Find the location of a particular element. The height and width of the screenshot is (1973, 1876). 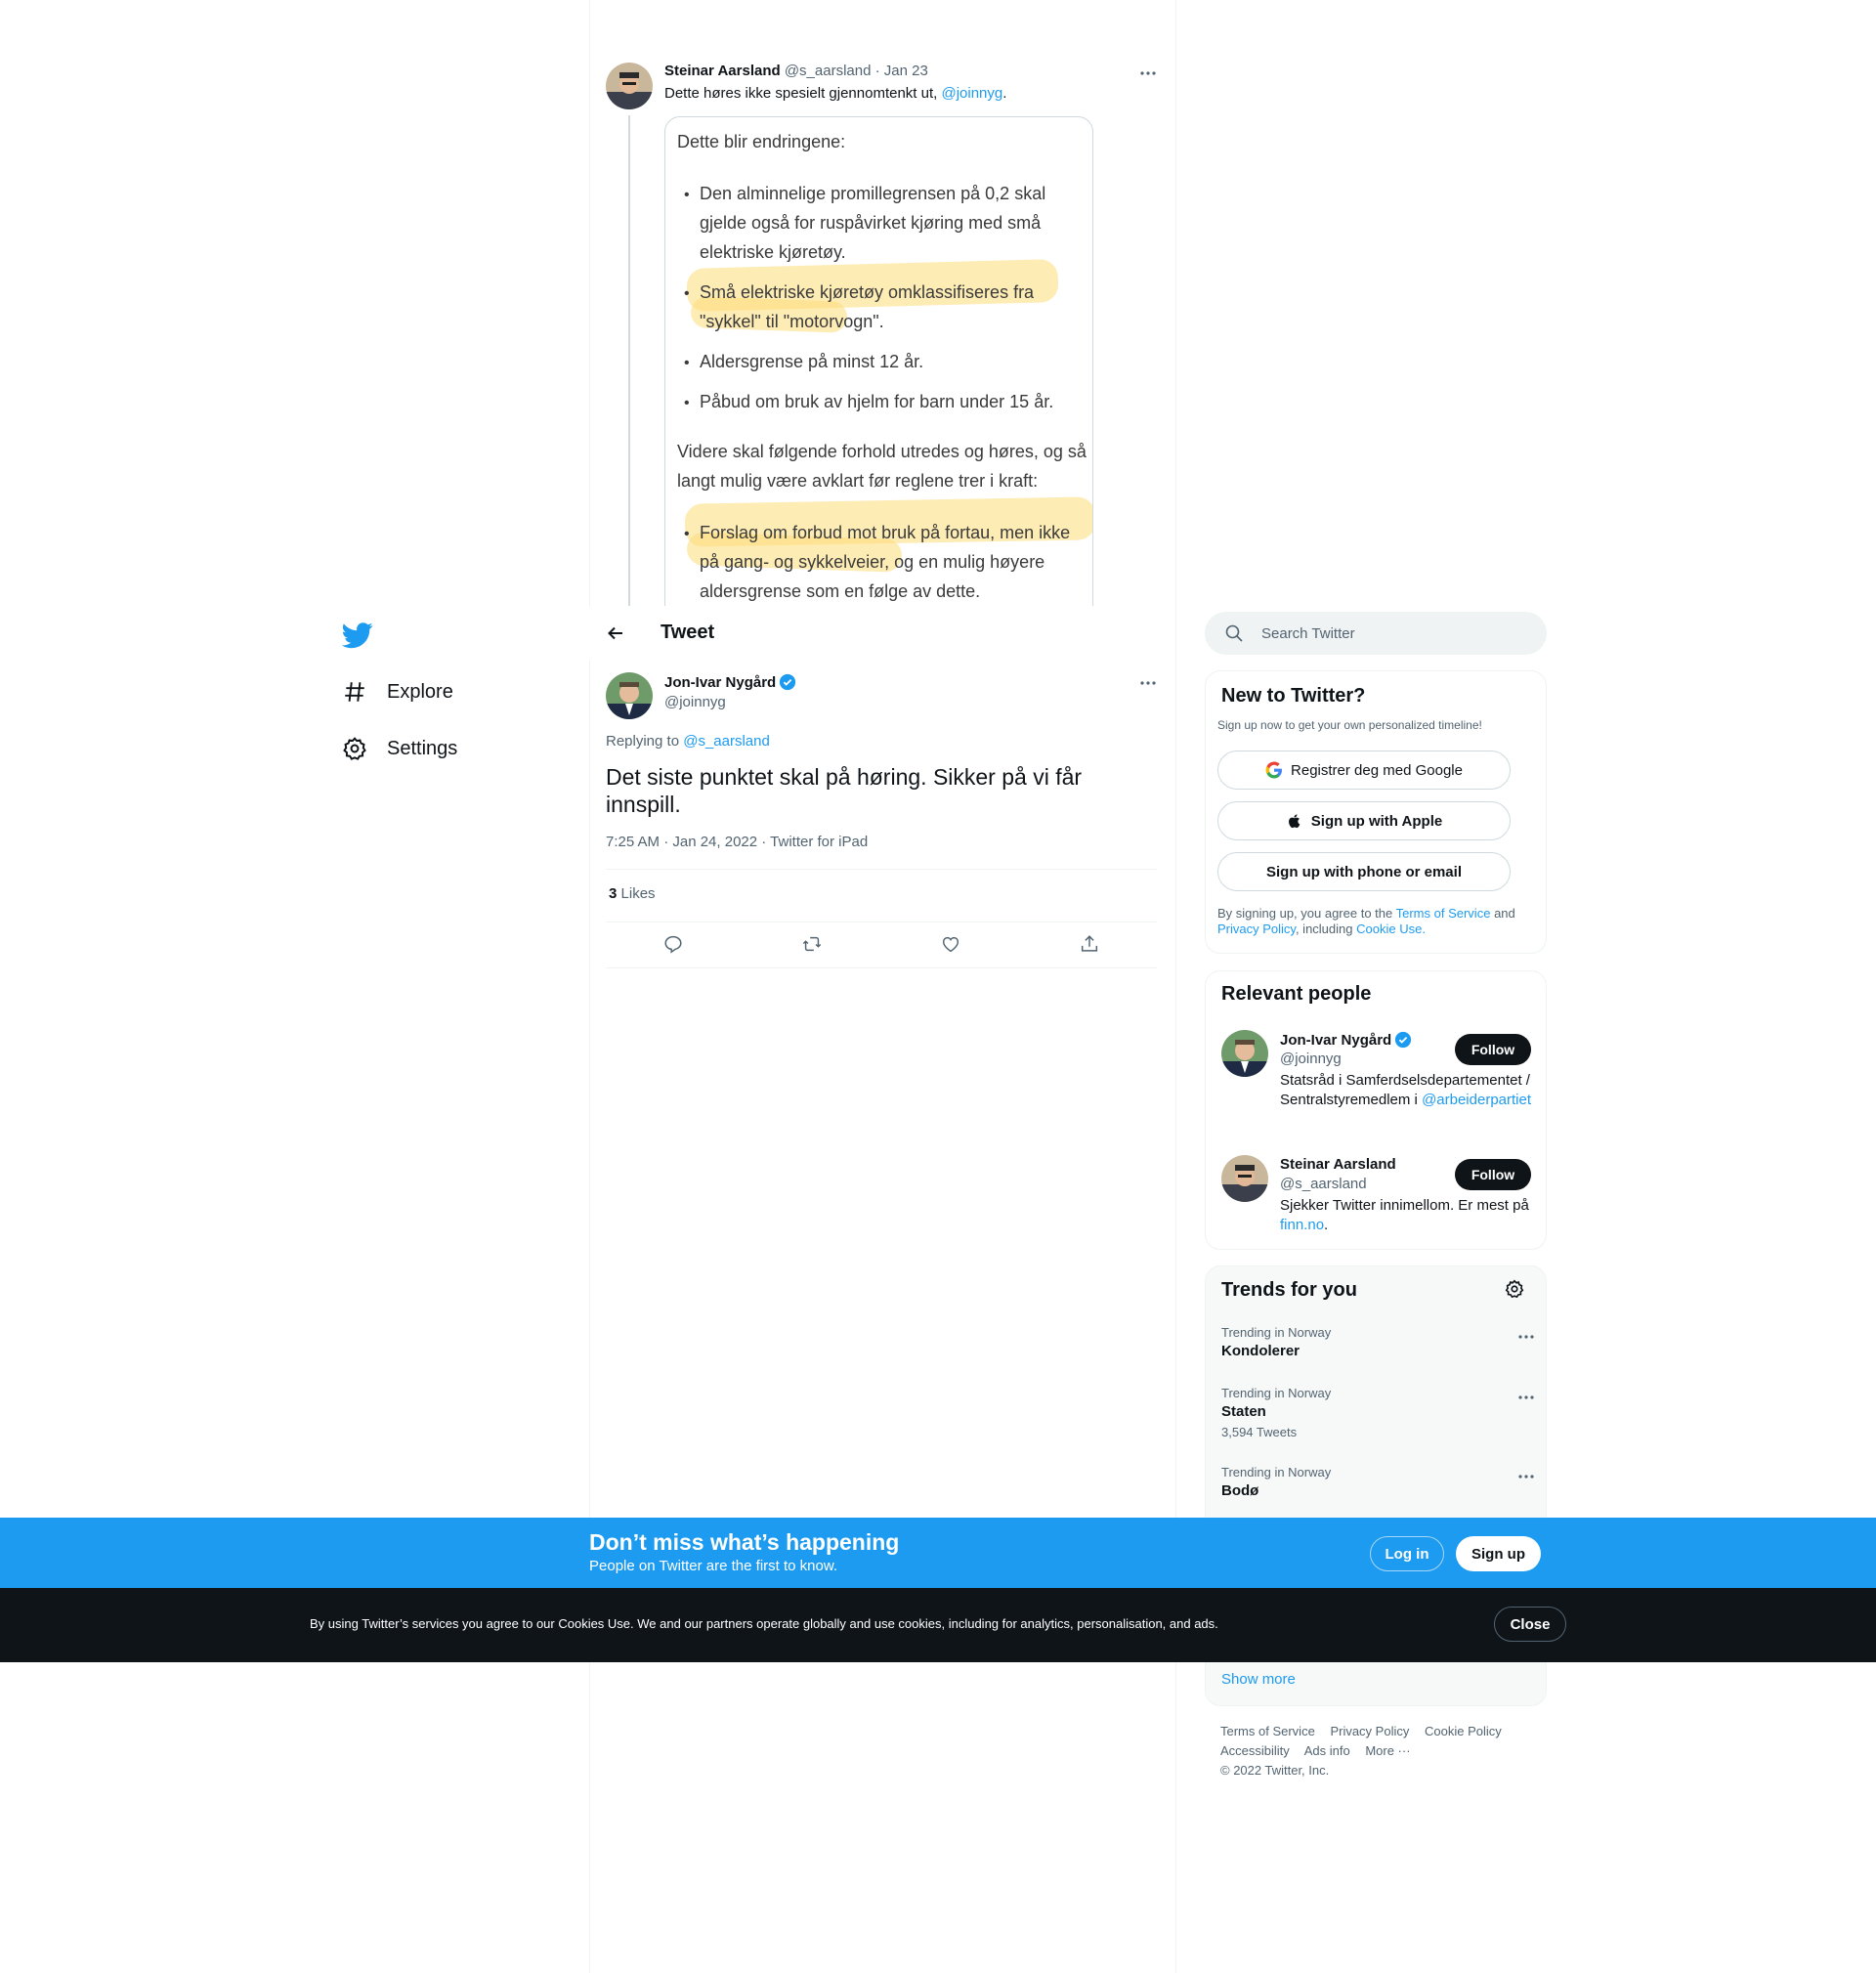

likes-count: 3 is located at coordinates (613, 893).